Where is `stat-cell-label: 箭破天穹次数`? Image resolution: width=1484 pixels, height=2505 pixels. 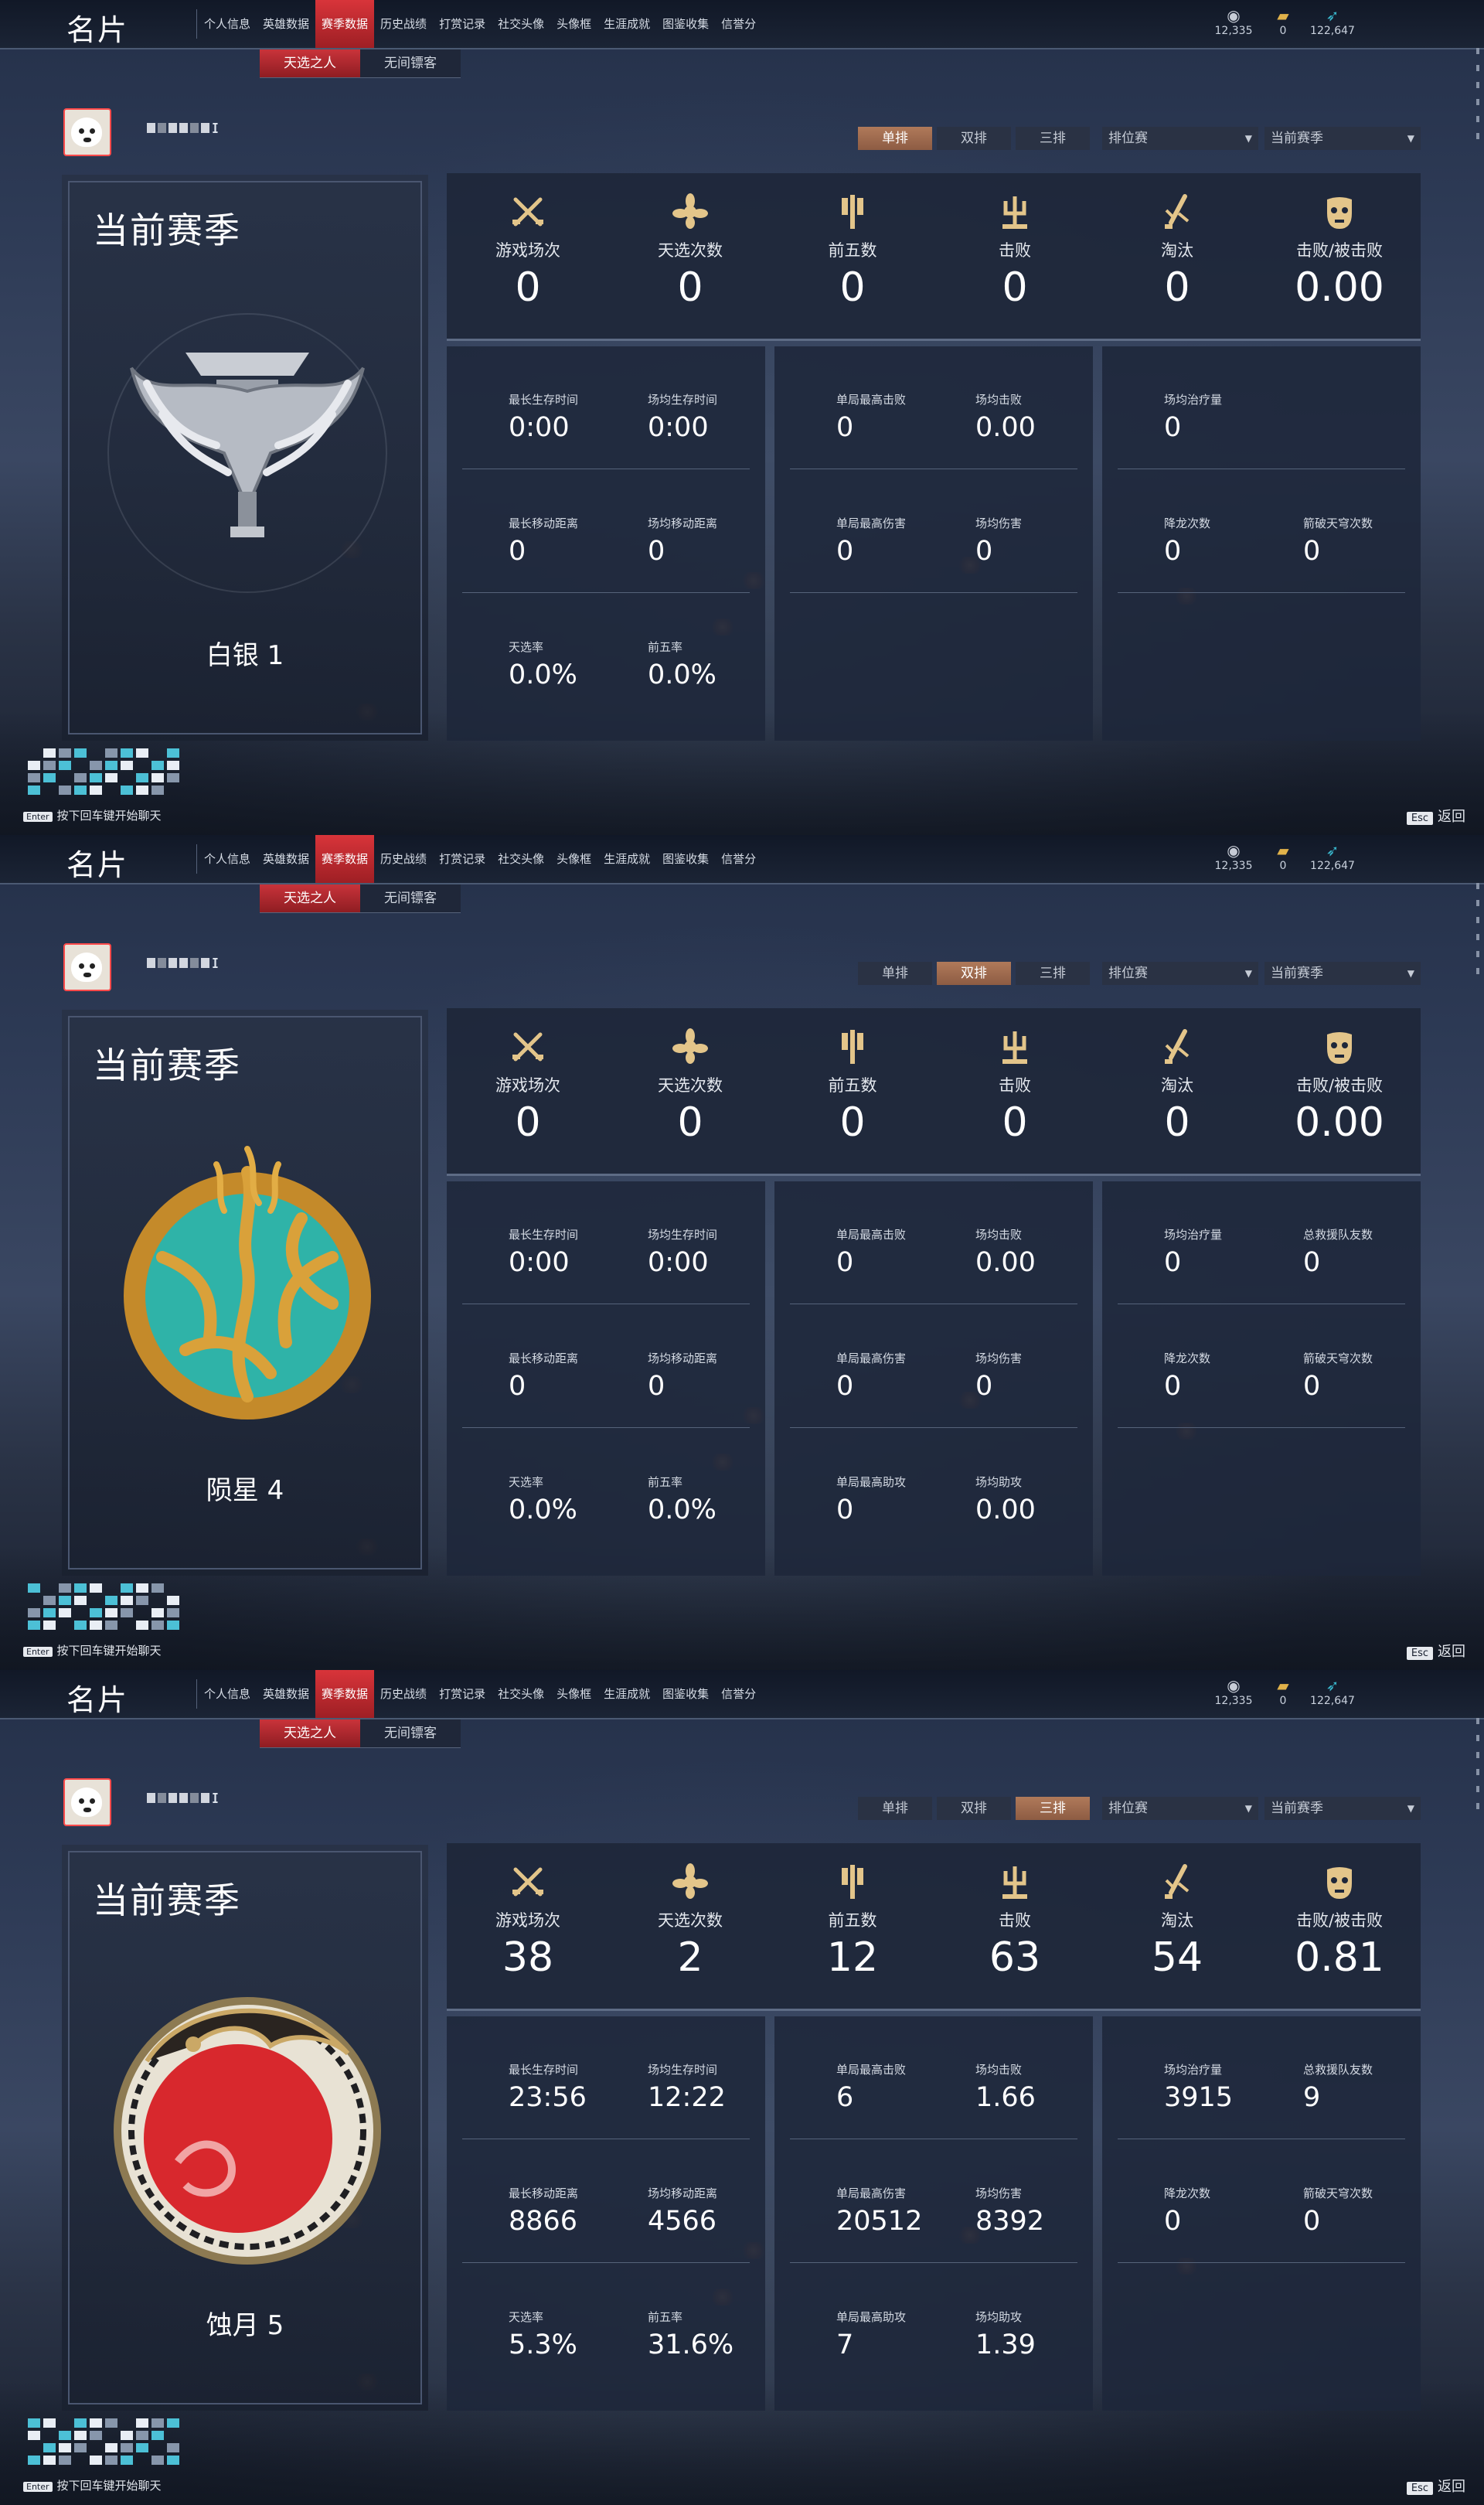
stat-cell-label: 箭破天穹次数 is located at coordinates (1338, 2193).